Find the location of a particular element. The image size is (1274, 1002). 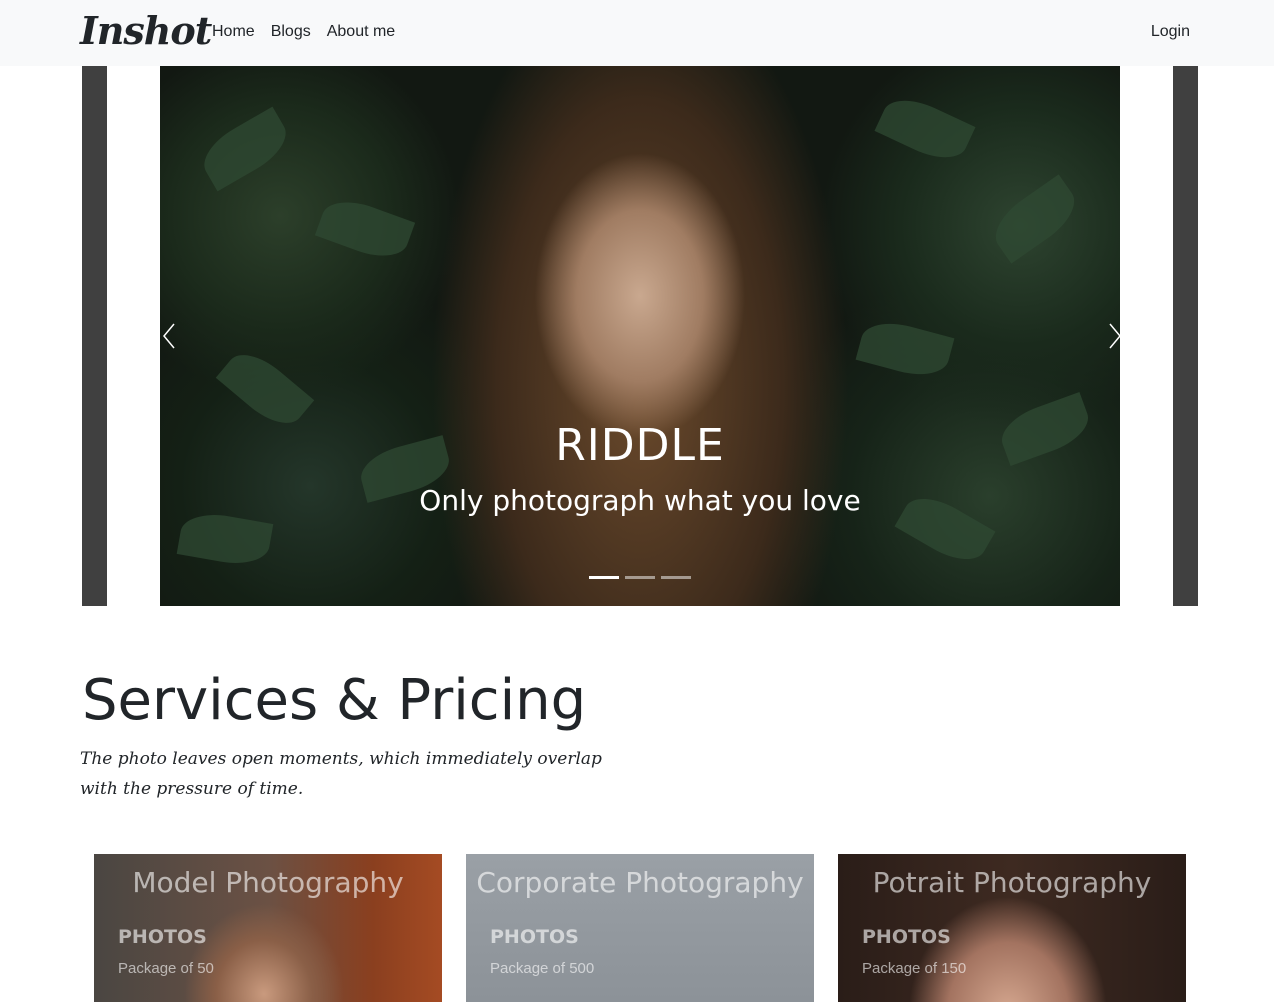

carousel-caption-title: RIDDLE is located at coordinates (640, 445).